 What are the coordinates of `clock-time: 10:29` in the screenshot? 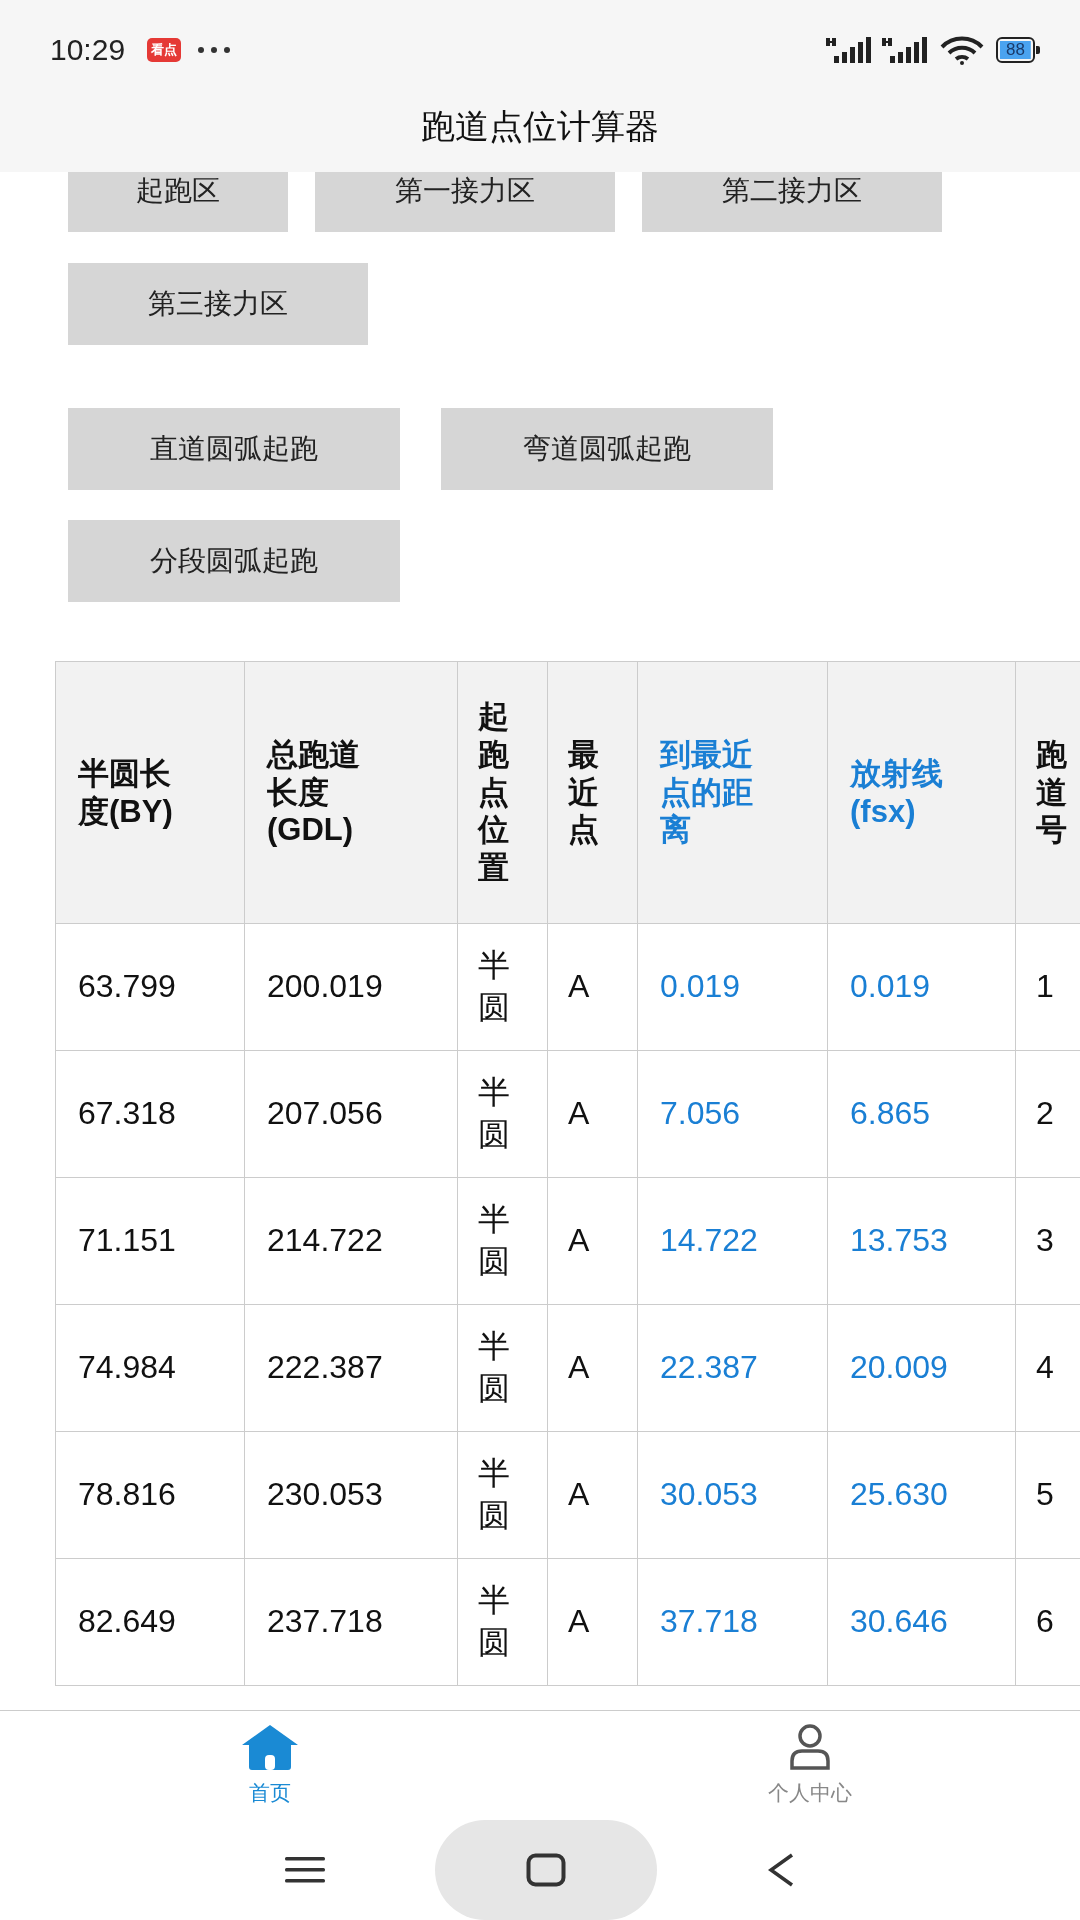 It's located at (88, 50).